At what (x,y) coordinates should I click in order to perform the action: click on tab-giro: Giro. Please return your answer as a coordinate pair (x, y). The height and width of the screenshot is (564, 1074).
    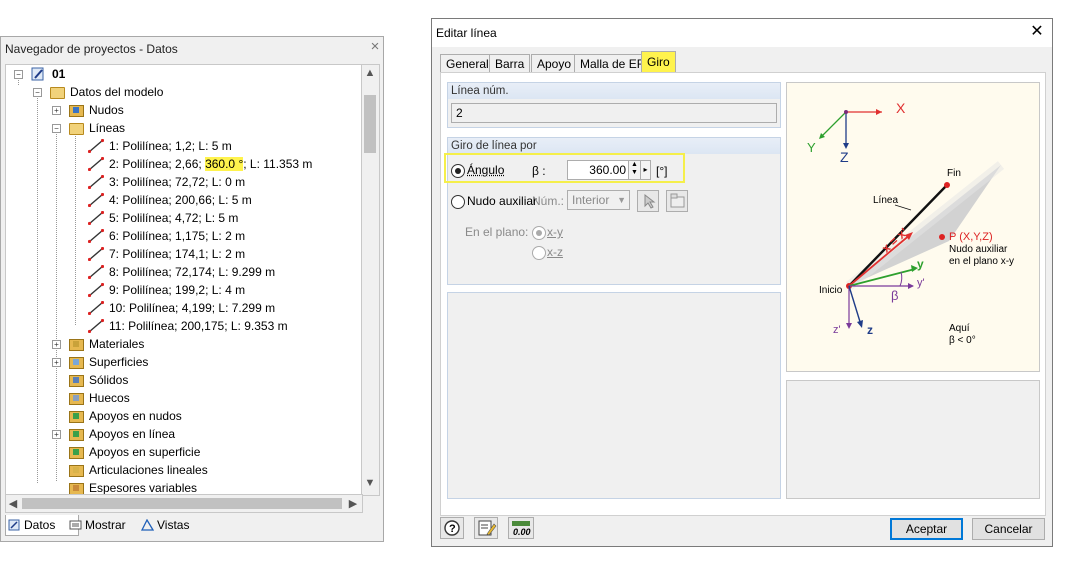
    Looking at the image, I should click on (658, 62).